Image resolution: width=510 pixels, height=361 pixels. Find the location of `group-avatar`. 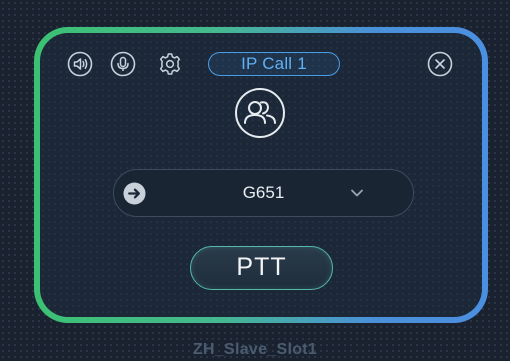

group-avatar is located at coordinates (260, 113).